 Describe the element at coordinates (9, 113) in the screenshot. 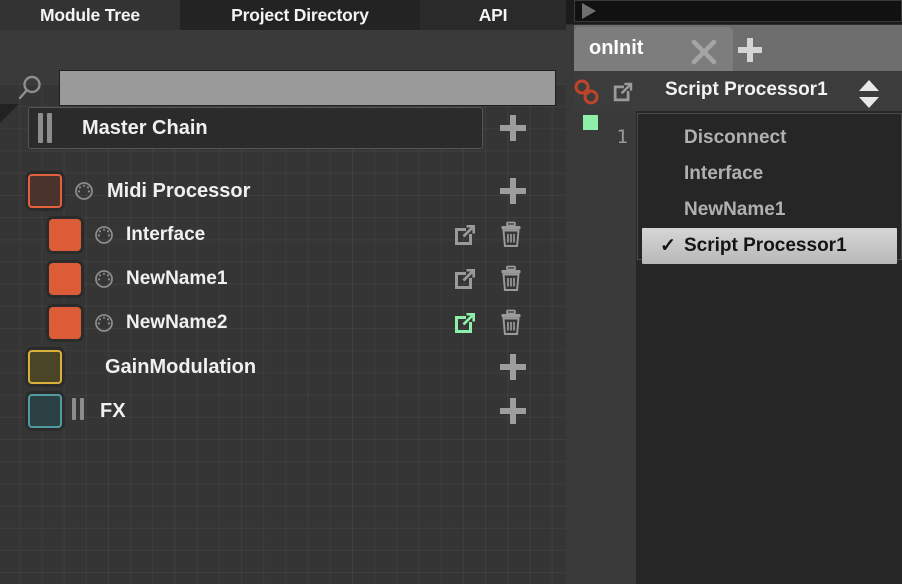

I see `panel-corner-marker` at that location.